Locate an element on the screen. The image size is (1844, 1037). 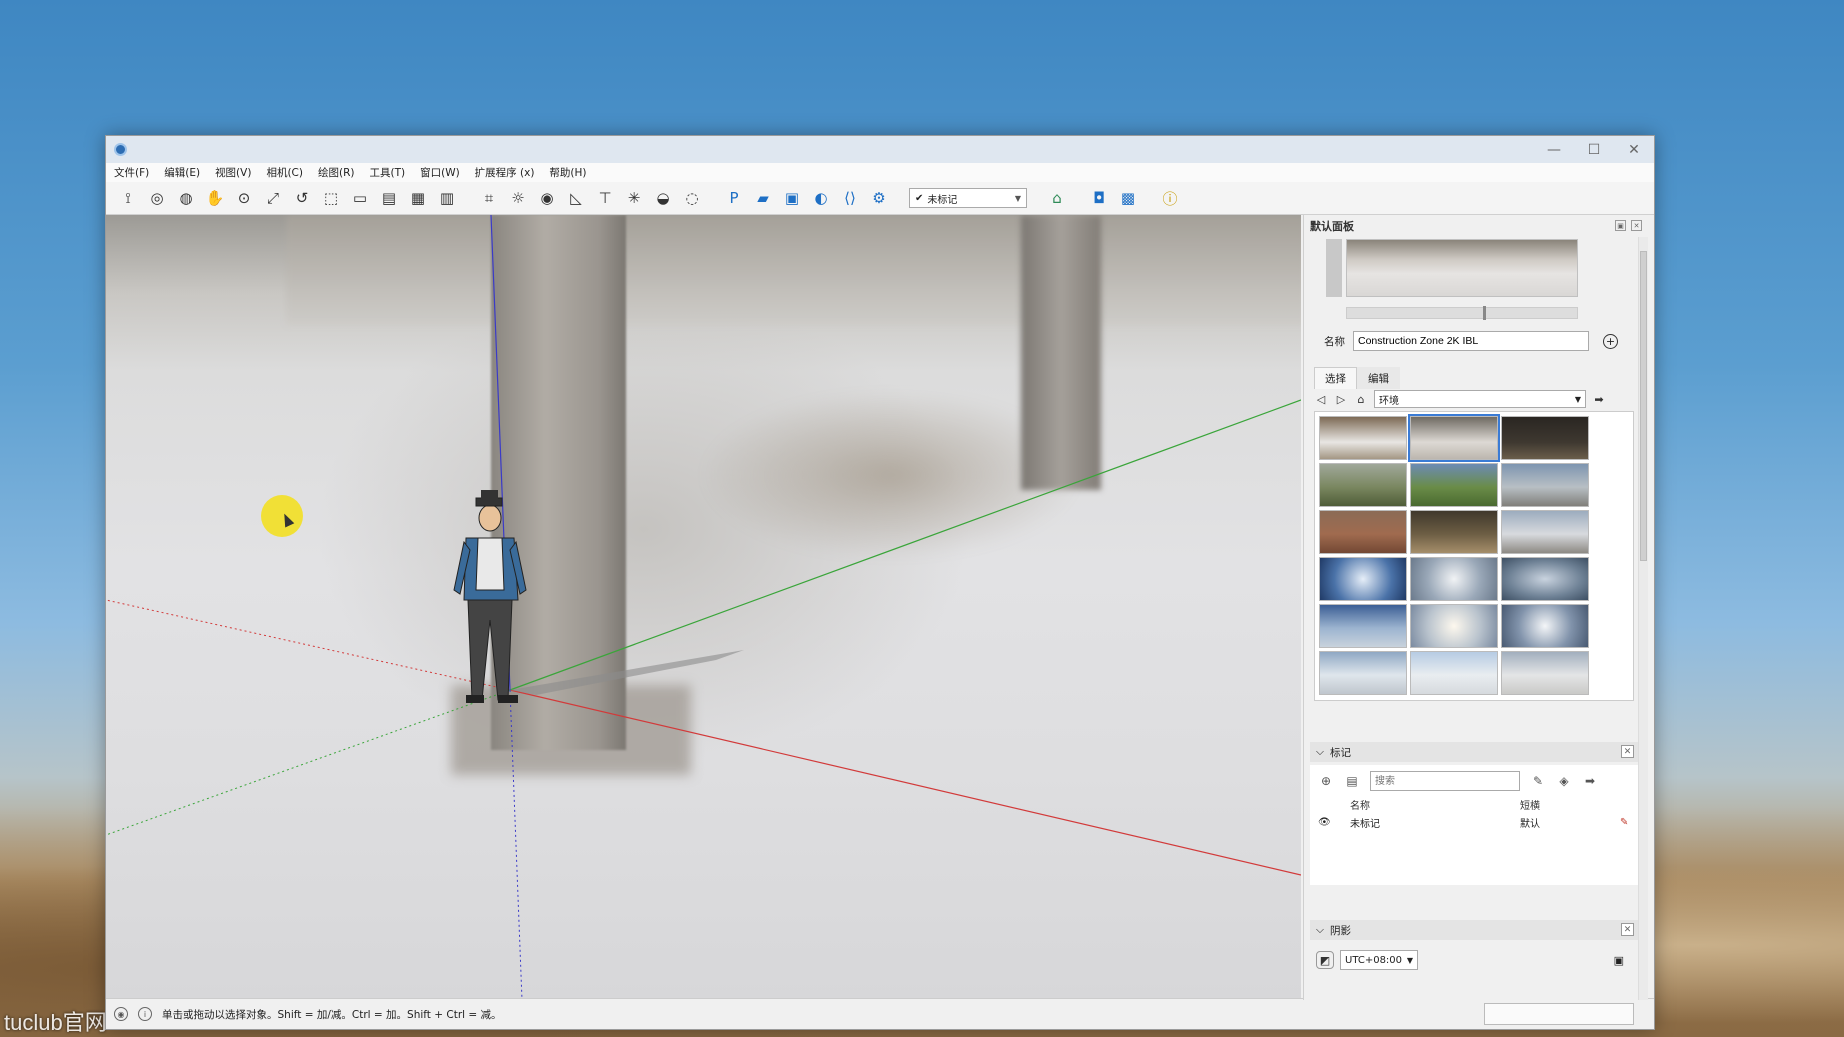
shadows-close-icon: ✕ is located at coordinates (1627, 929).